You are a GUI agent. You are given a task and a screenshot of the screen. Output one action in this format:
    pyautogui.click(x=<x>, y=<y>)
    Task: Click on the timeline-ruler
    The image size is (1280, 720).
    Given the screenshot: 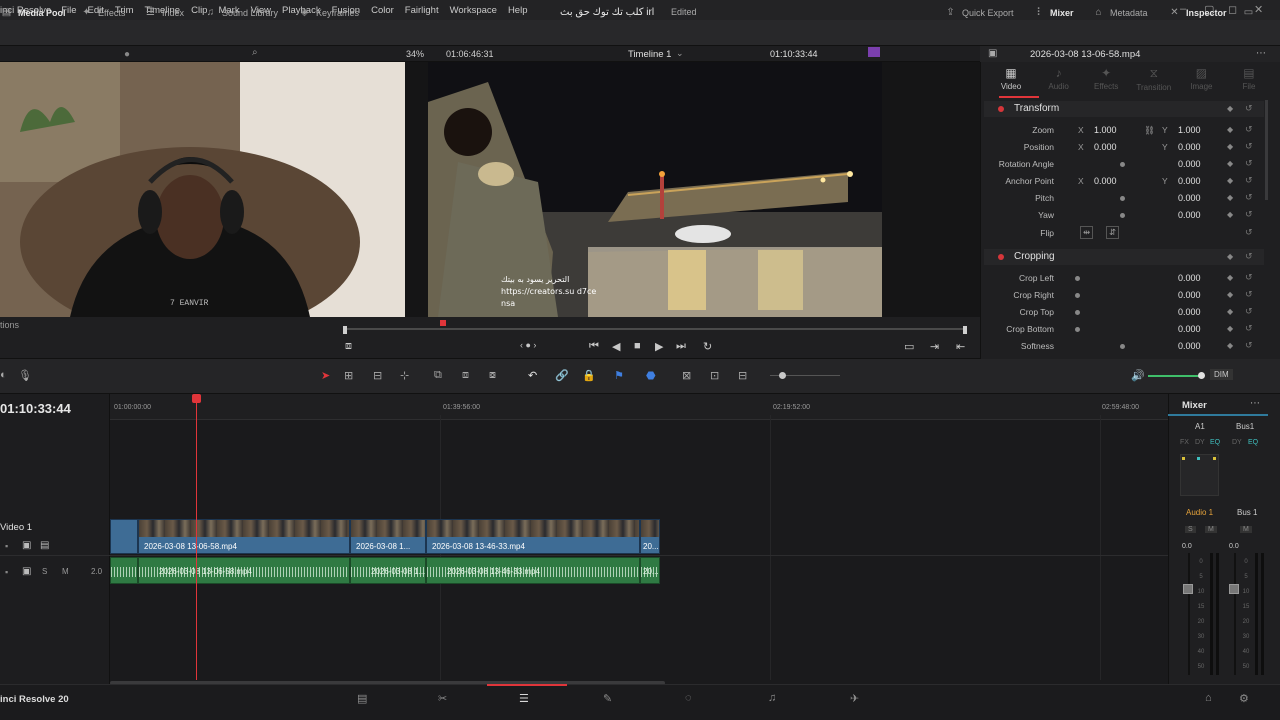 What is the action you would take?
    pyautogui.click(x=639, y=407)
    